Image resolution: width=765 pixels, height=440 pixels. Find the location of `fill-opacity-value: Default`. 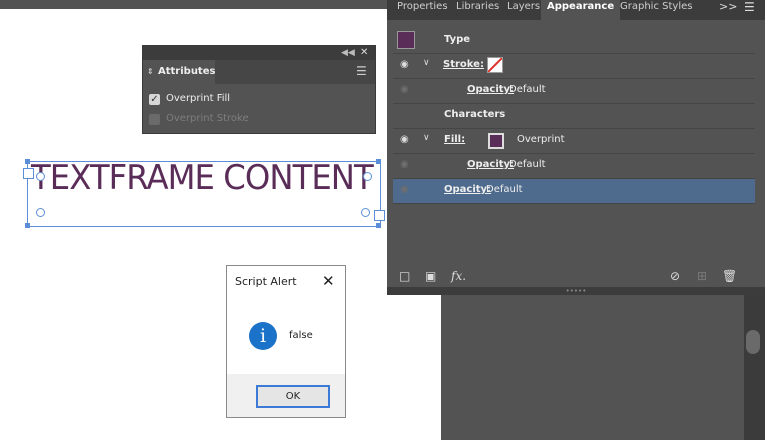

fill-opacity-value: Default is located at coordinates (527, 164).